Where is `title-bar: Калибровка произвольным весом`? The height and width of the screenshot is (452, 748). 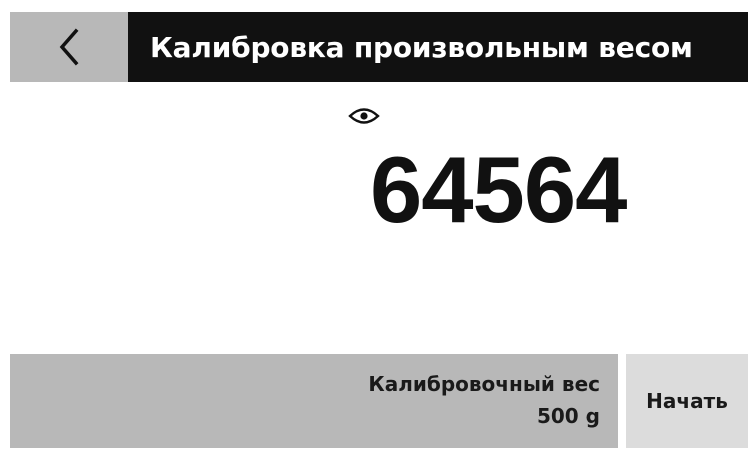
title-bar: Калибровка произвольным весом is located at coordinates (438, 47).